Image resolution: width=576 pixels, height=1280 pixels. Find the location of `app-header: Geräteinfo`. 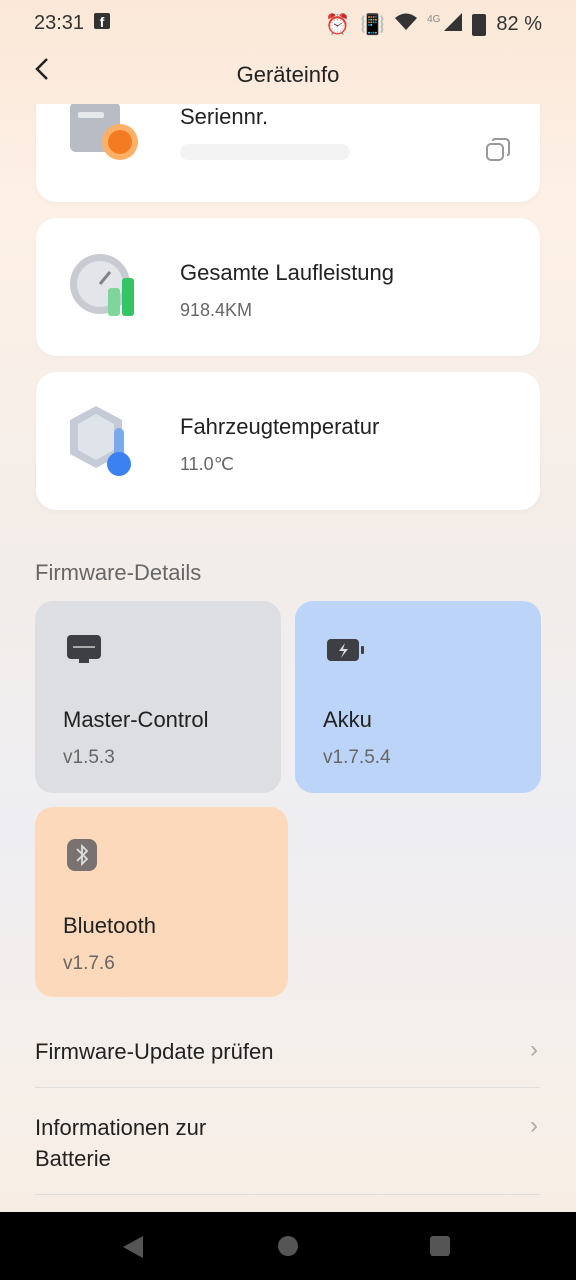

app-header: Geräteinfo is located at coordinates (288, 75).